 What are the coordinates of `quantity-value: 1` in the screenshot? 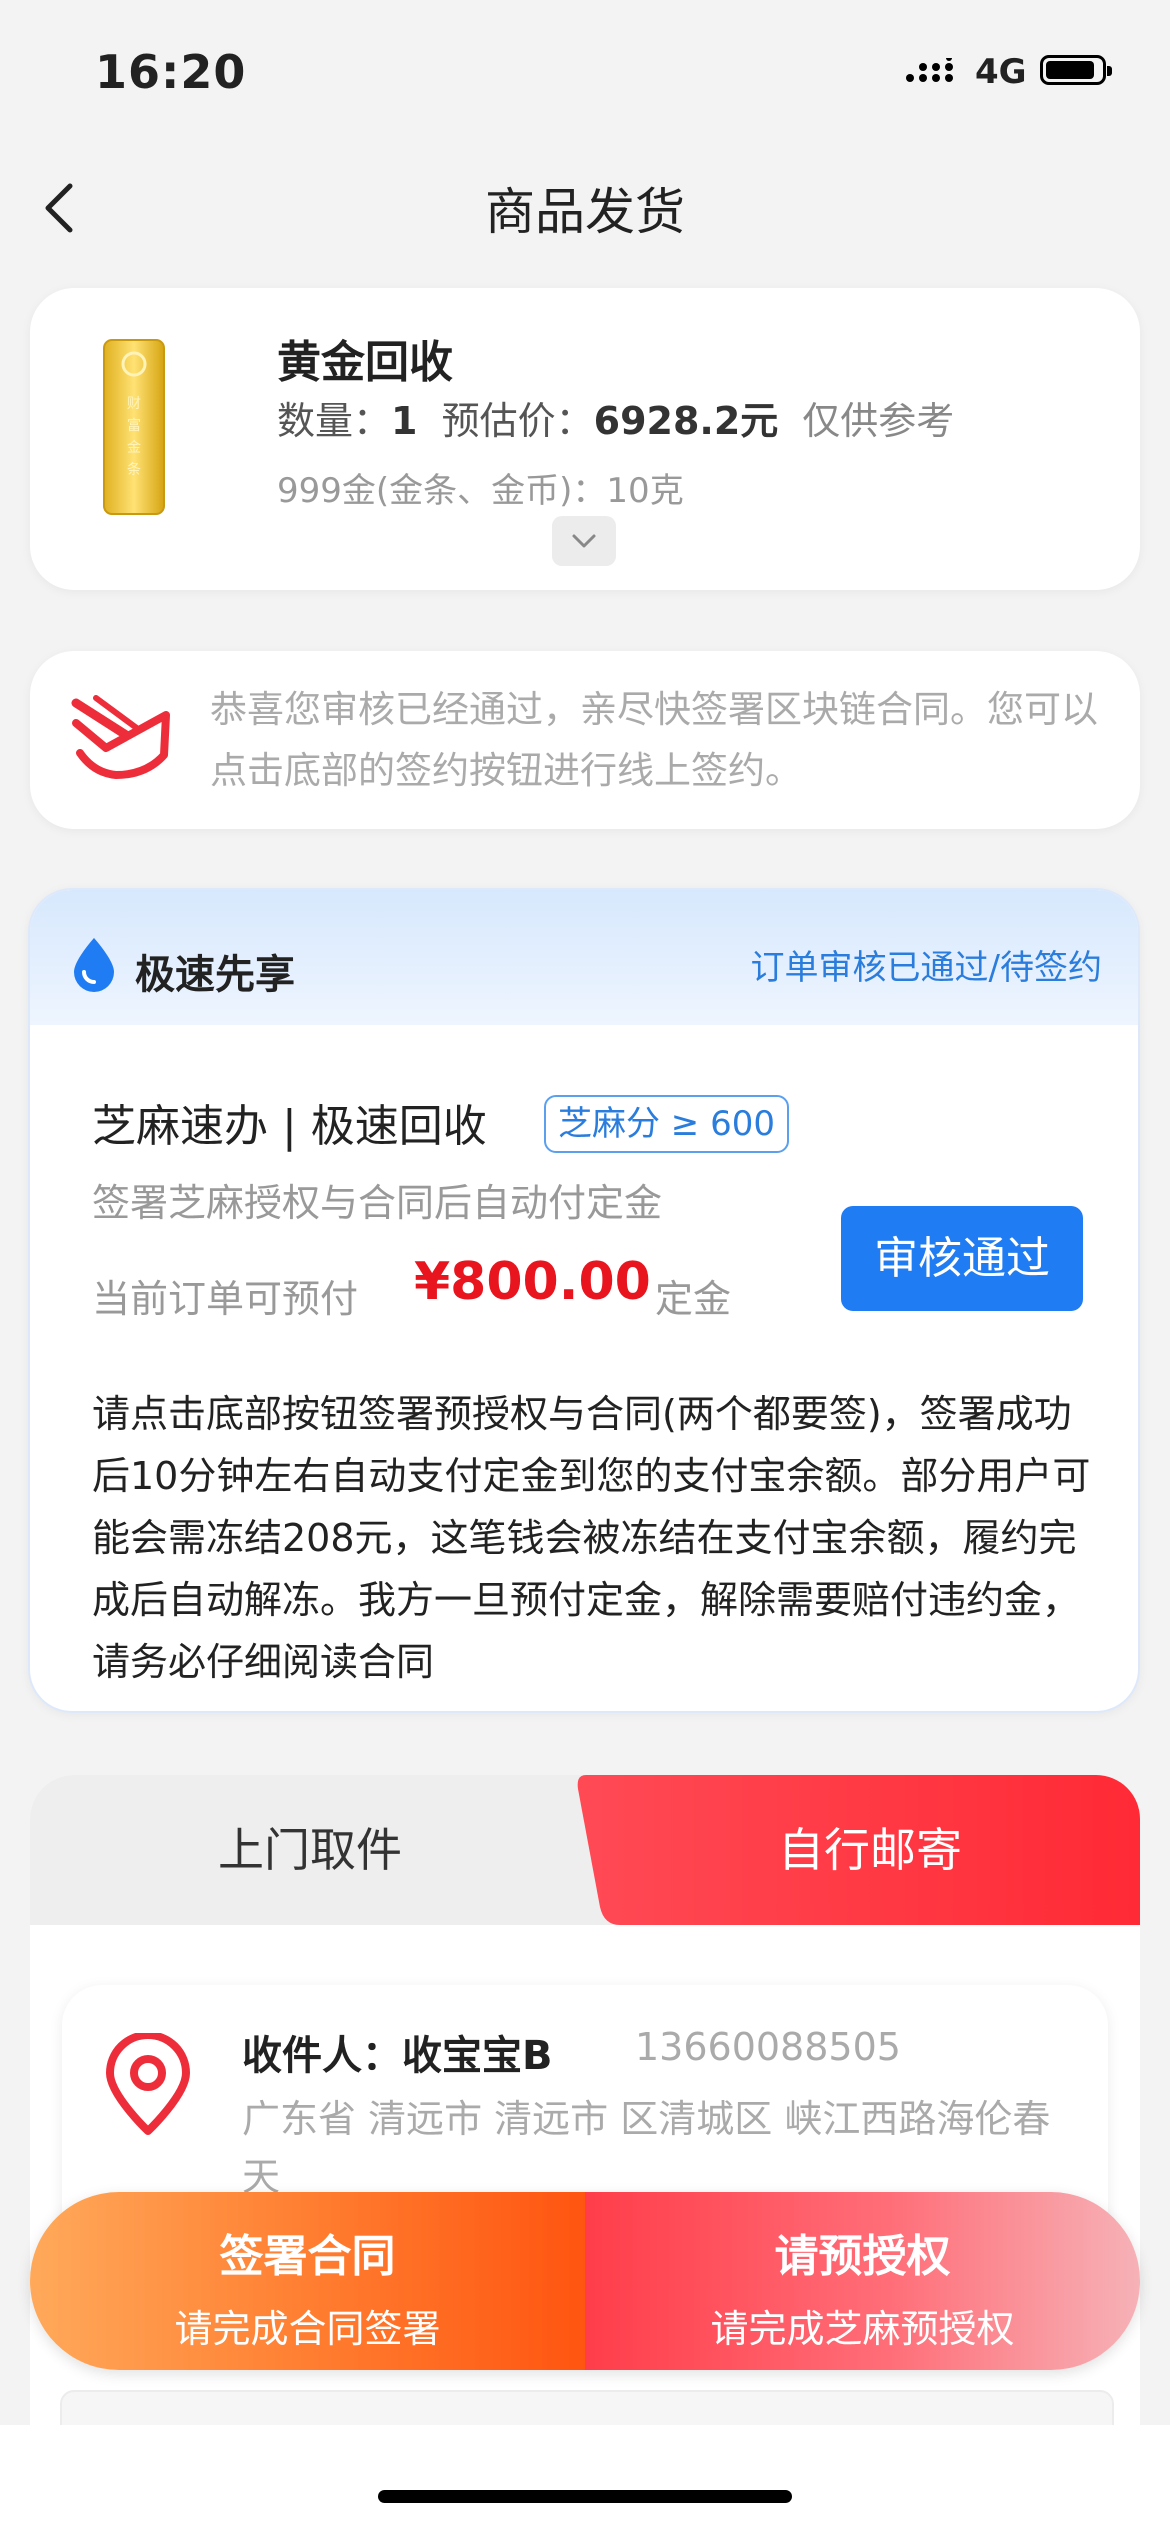 It's located at (404, 421).